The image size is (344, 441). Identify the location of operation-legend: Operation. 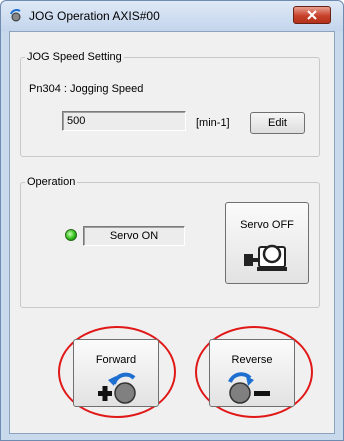
(51, 182).